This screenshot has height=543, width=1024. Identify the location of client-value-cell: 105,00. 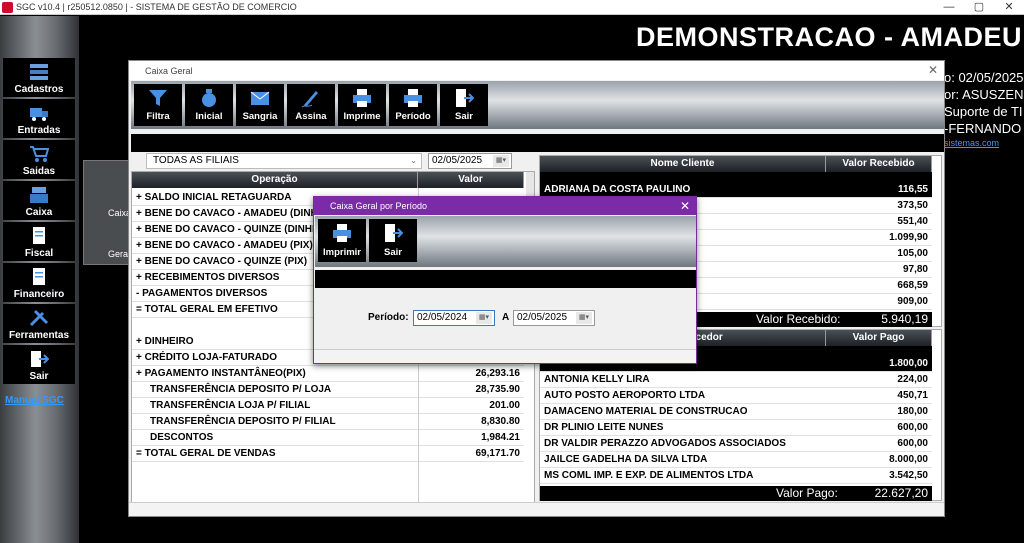
(912, 253).